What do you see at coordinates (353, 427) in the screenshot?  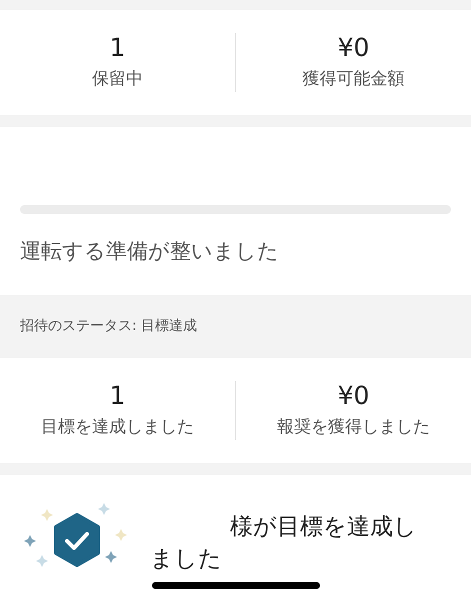 I see `stat-label: 報奨を獲得しました` at bounding box center [353, 427].